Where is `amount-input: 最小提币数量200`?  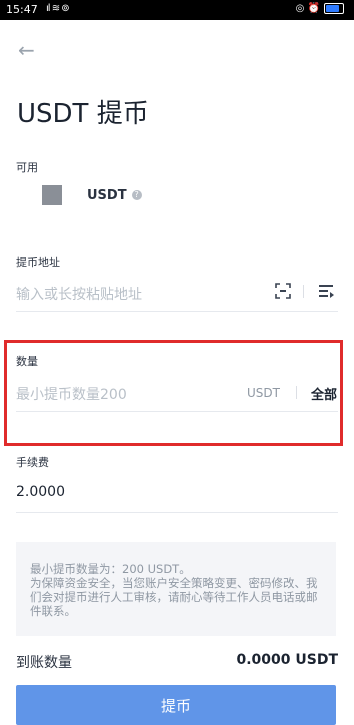 amount-input: 最小提币数量200 is located at coordinates (71, 394).